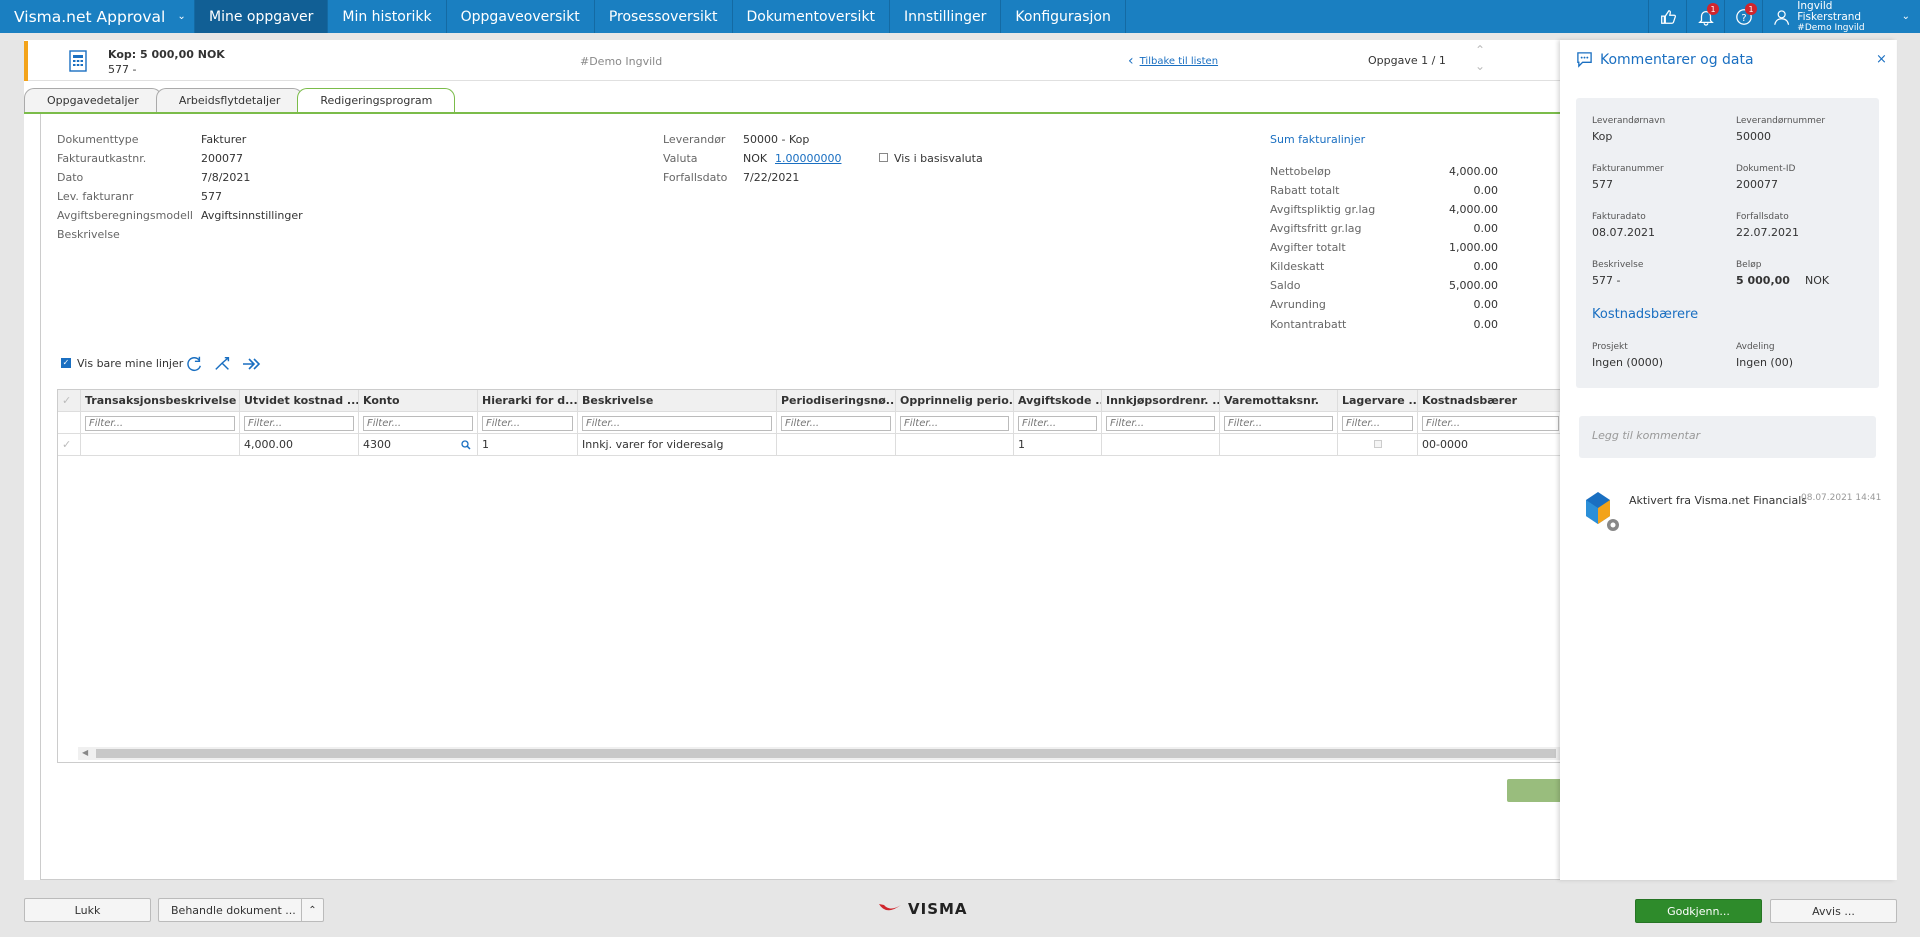 The height and width of the screenshot is (937, 1920). I want to click on only-mine-checkbox: ✓, so click(66, 363).